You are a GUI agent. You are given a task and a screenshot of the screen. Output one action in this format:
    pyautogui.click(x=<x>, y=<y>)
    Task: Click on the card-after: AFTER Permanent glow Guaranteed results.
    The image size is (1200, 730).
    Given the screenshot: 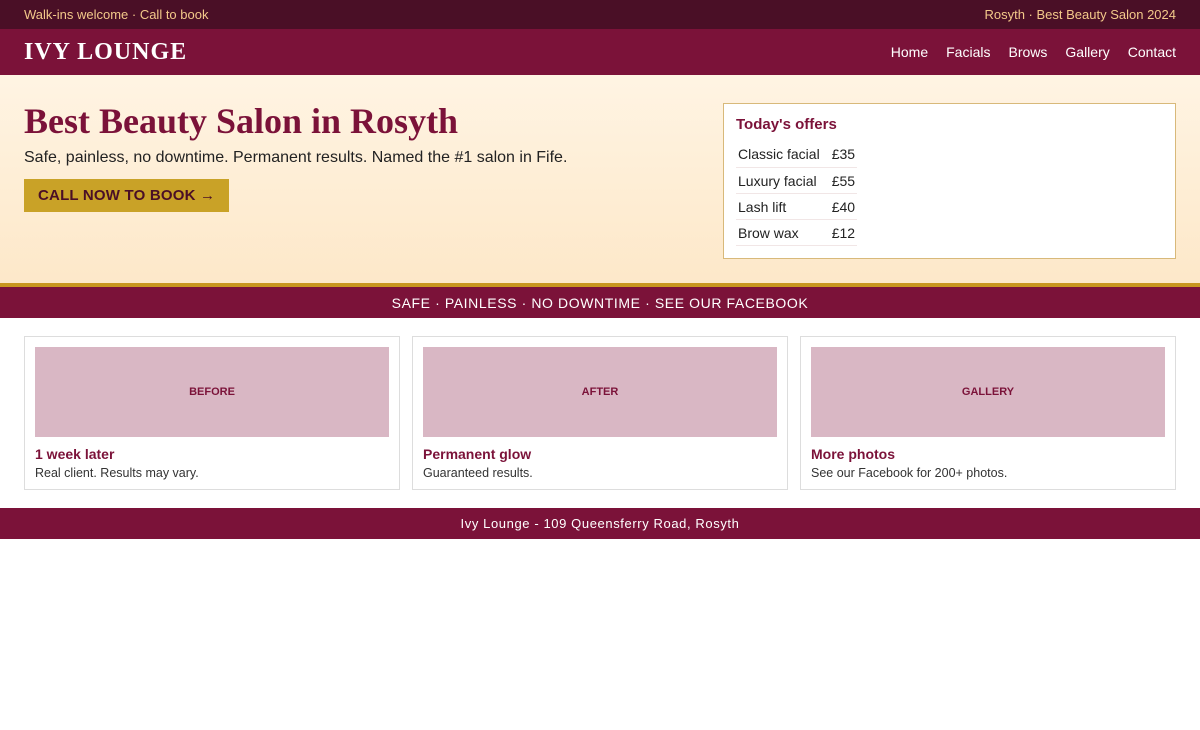 What is the action you would take?
    pyautogui.click(x=600, y=413)
    